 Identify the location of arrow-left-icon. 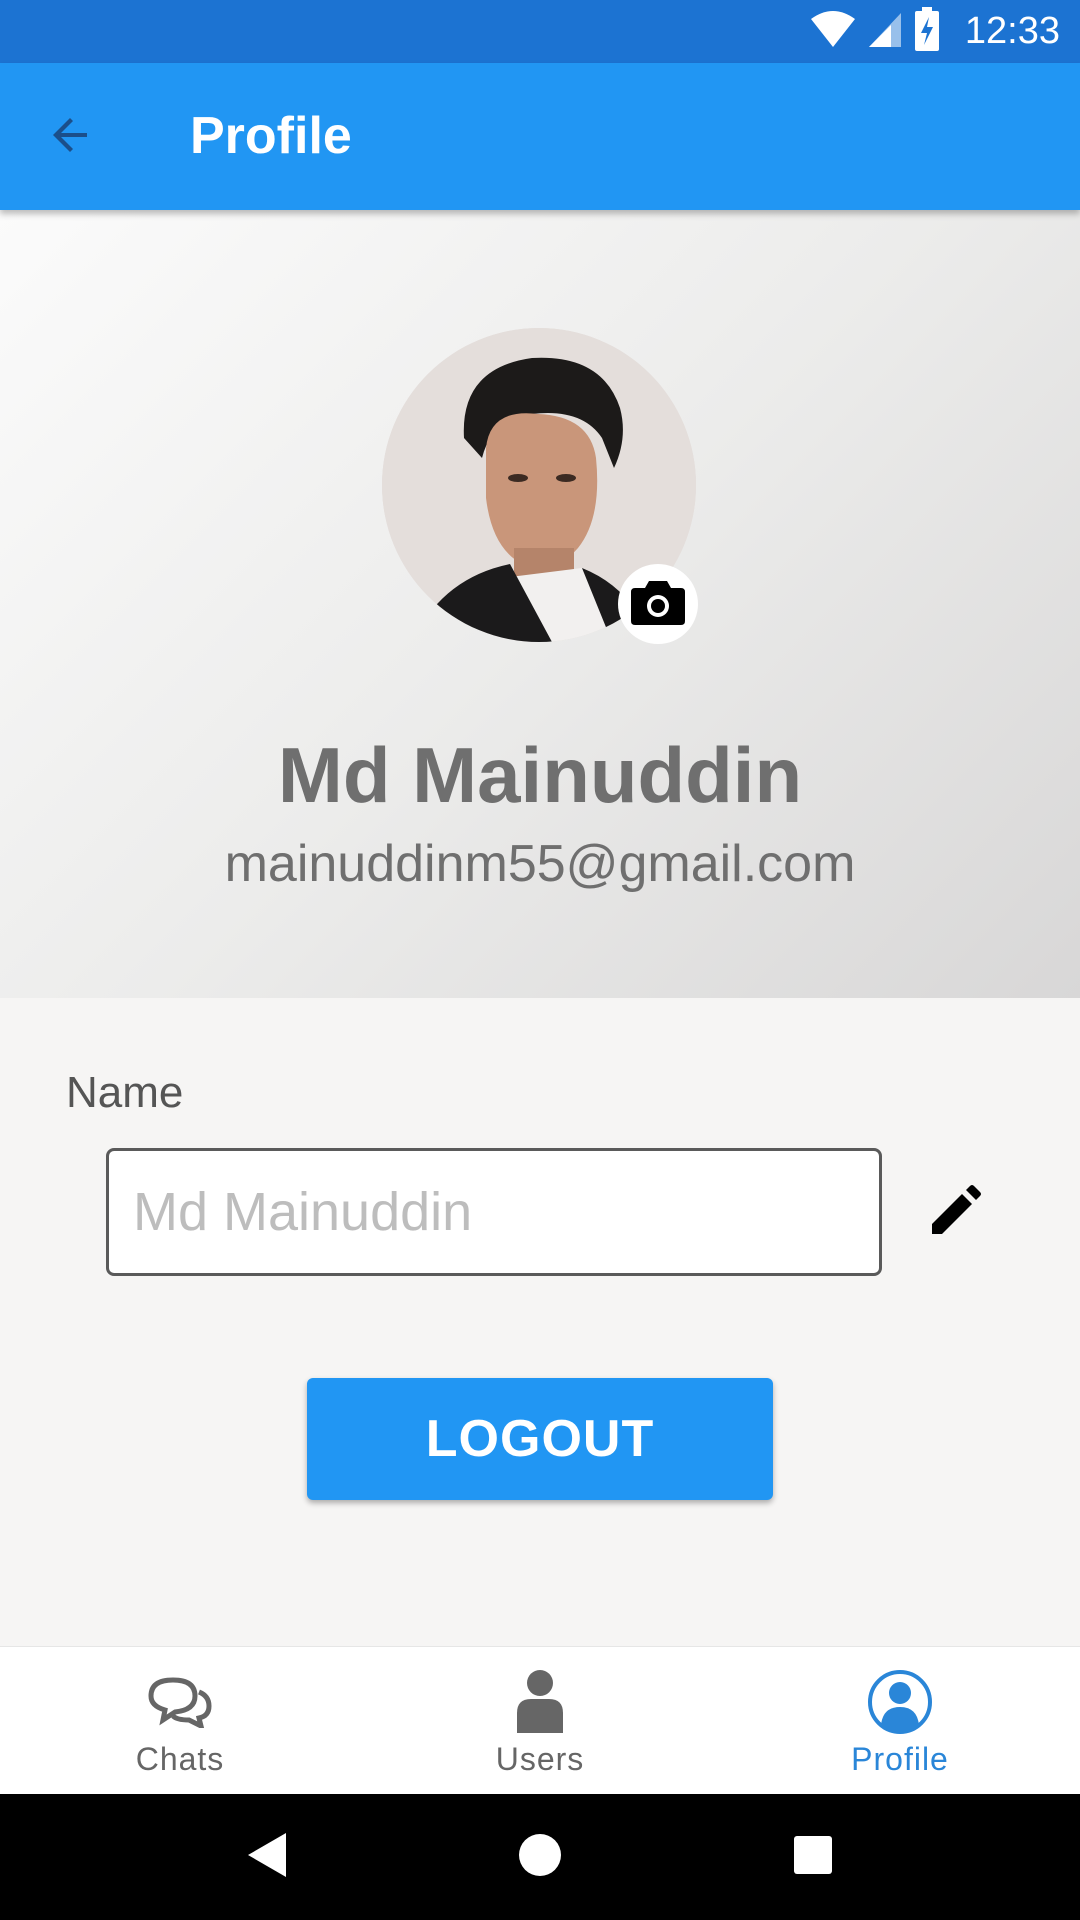
(71, 137).